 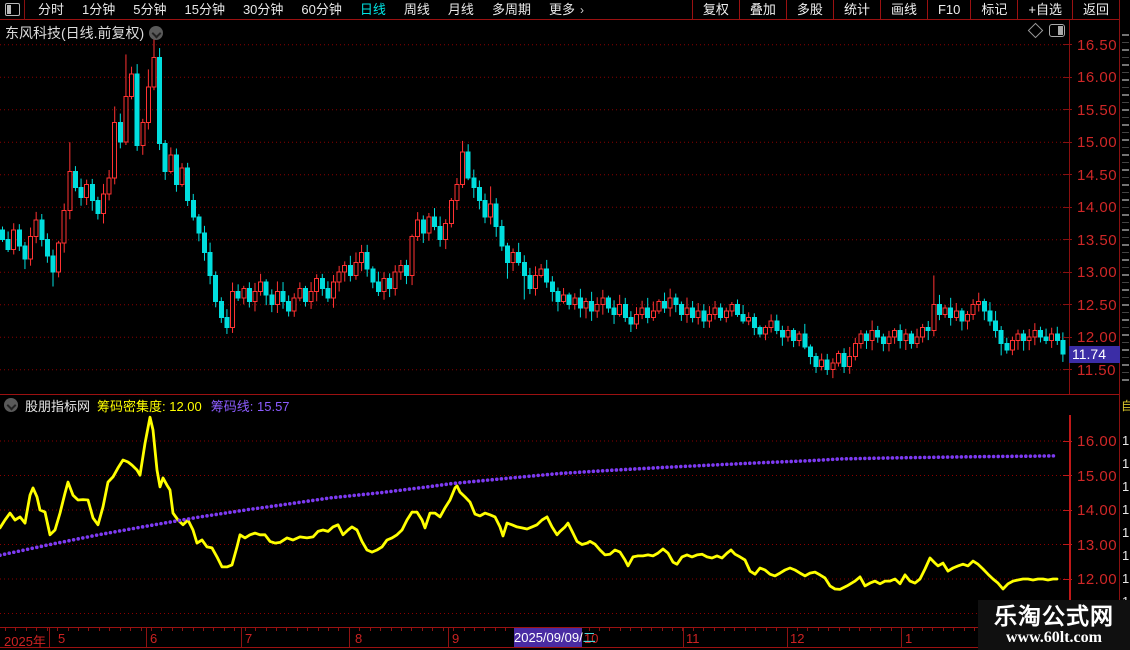 I want to click on sub-axis-value-label: 15.00, so click(x=1097, y=476).